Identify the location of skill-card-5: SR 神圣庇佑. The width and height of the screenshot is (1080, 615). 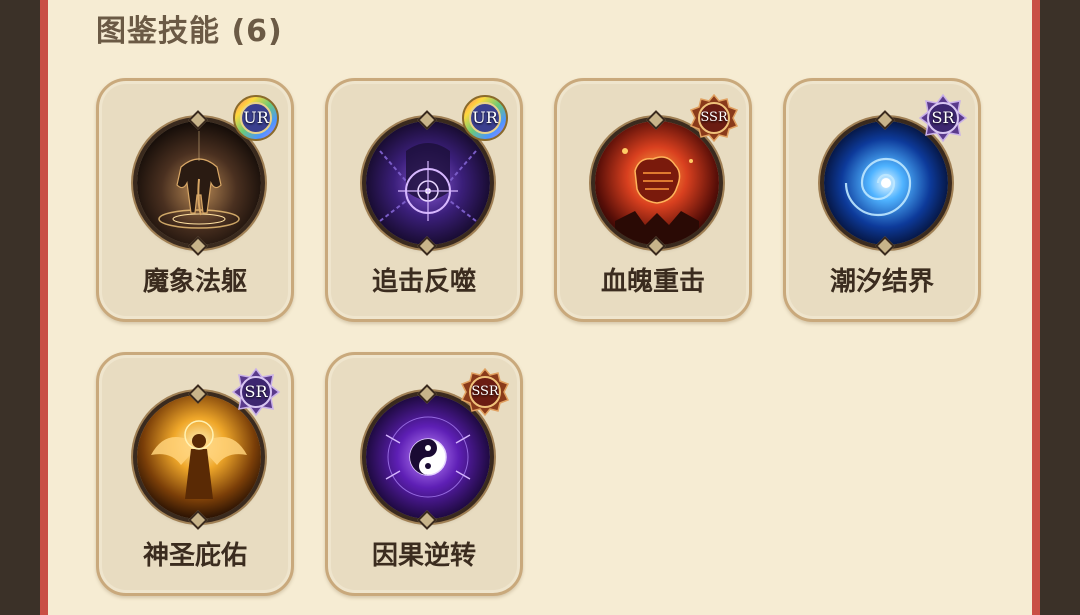
(195, 474).